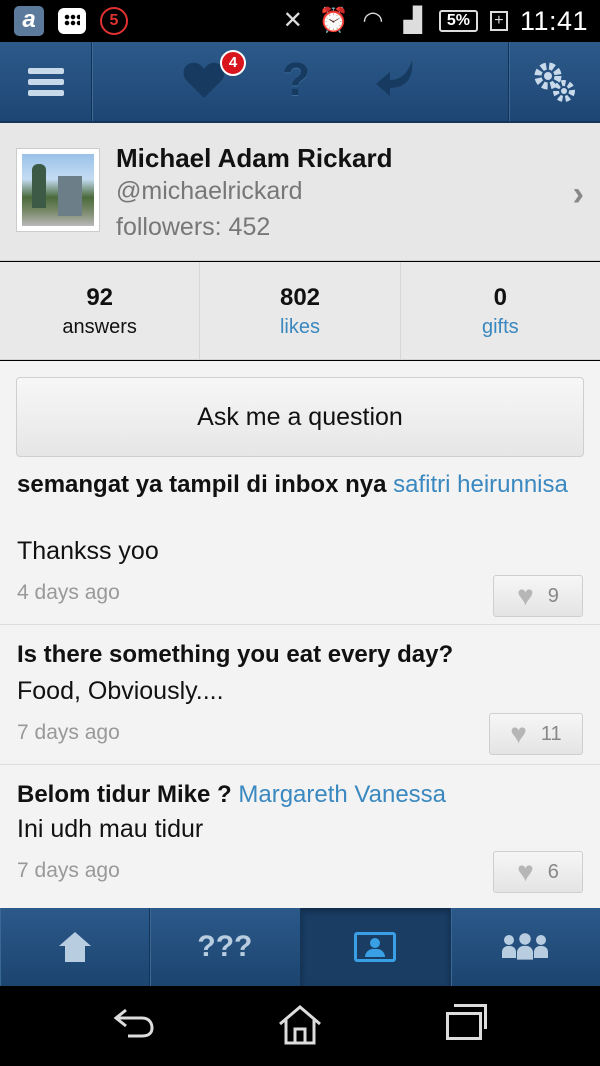 Image resolution: width=600 pixels, height=1066 pixels. I want to click on likes-count: 802, so click(300, 297).